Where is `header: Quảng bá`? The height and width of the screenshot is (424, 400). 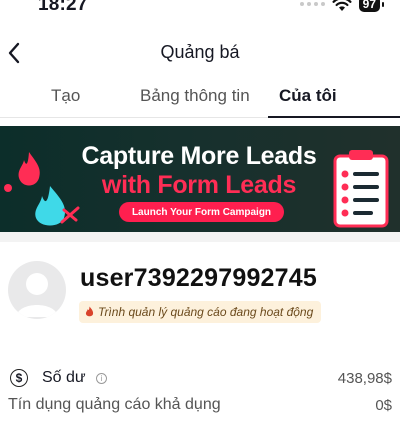 header: Quảng bá is located at coordinates (200, 54).